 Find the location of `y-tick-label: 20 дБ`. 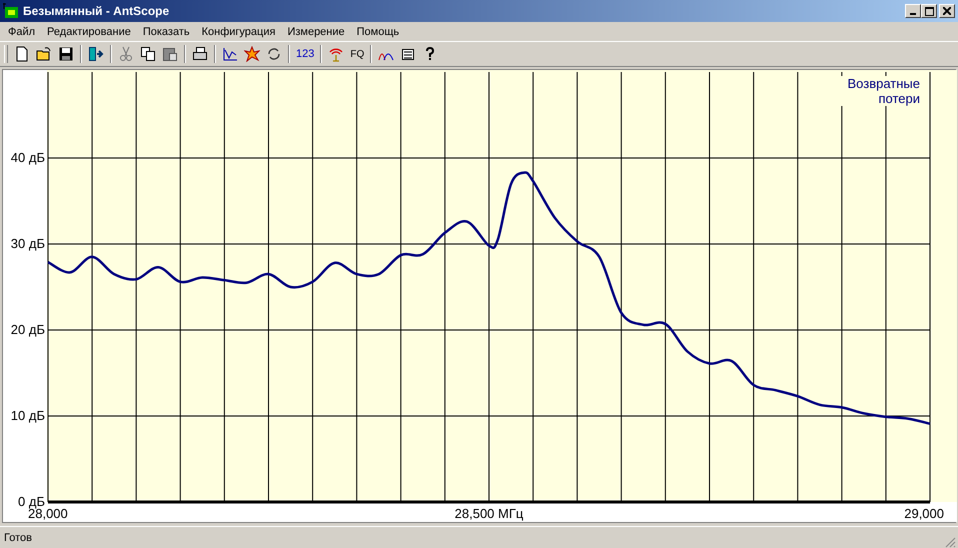

y-tick-label: 20 дБ is located at coordinates (27, 329).